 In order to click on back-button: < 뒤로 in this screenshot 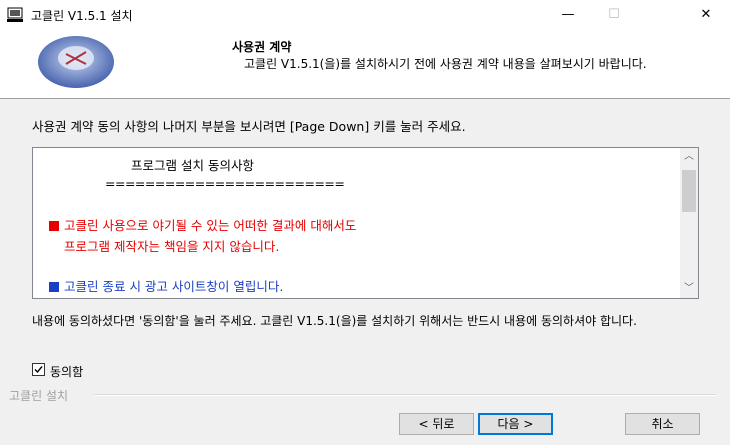, I will do `click(436, 424)`.